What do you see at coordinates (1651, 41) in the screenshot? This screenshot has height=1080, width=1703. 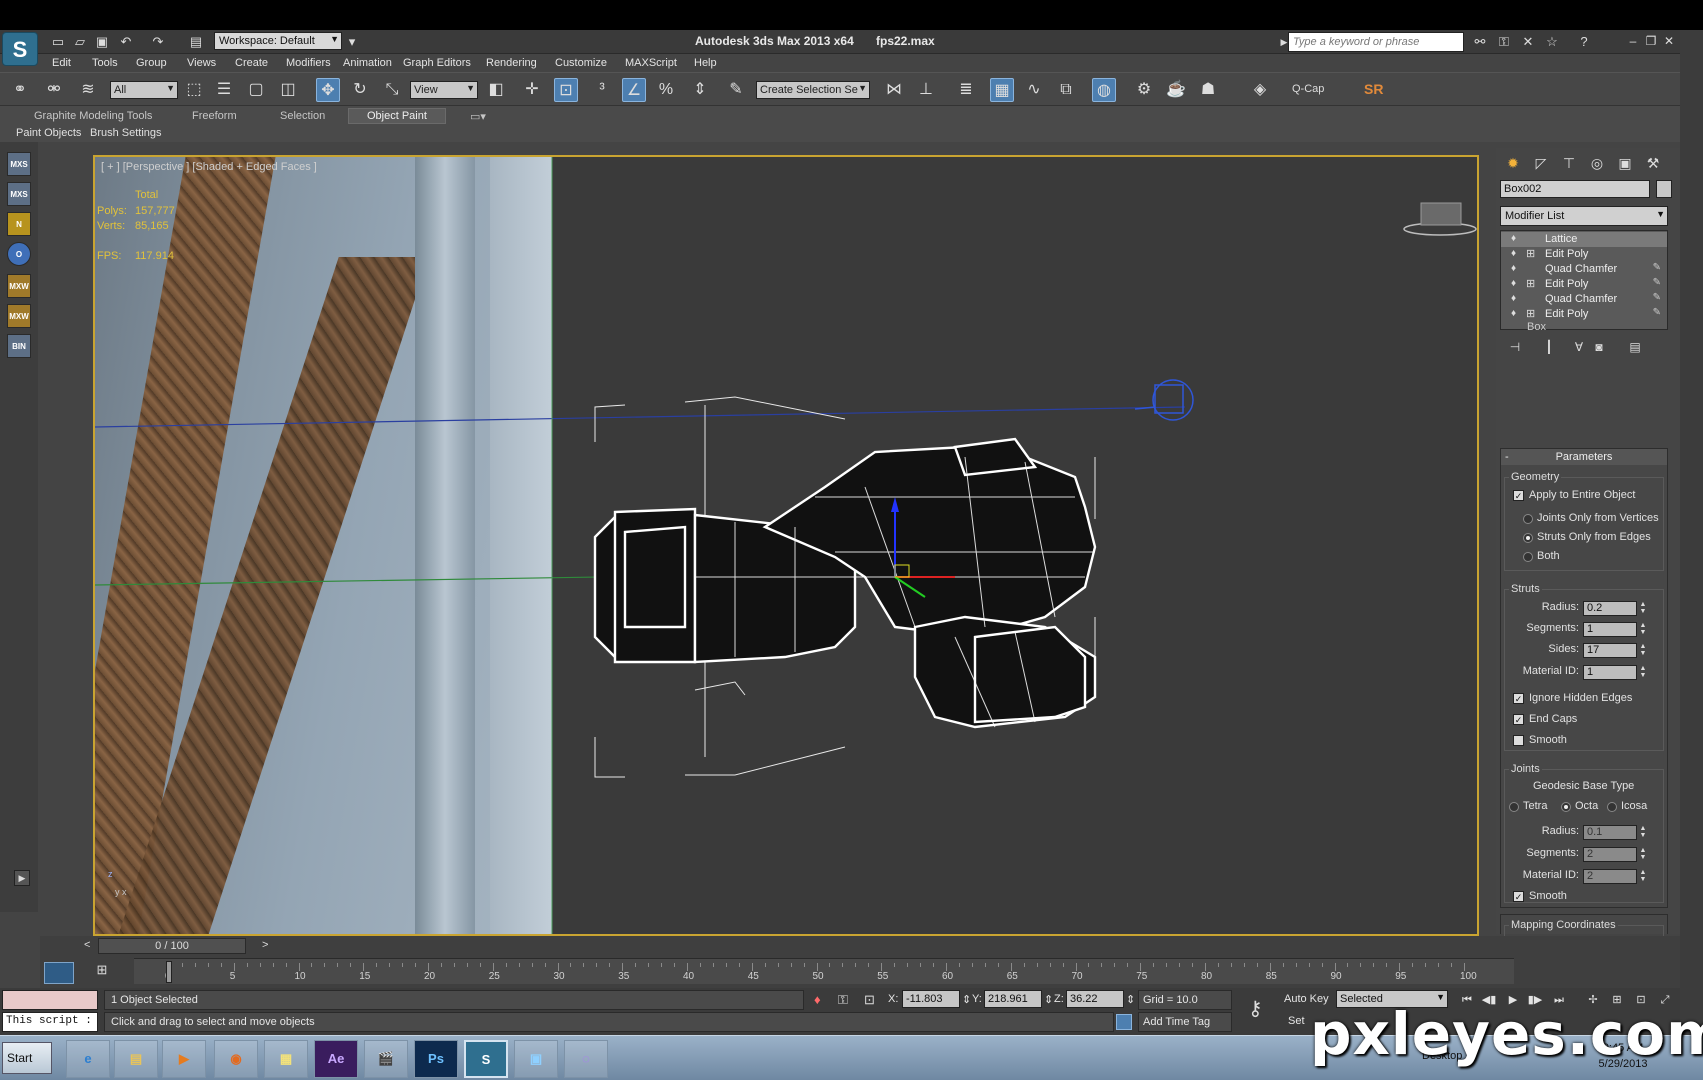 I see `restore-icon: ❐` at bounding box center [1651, 41].